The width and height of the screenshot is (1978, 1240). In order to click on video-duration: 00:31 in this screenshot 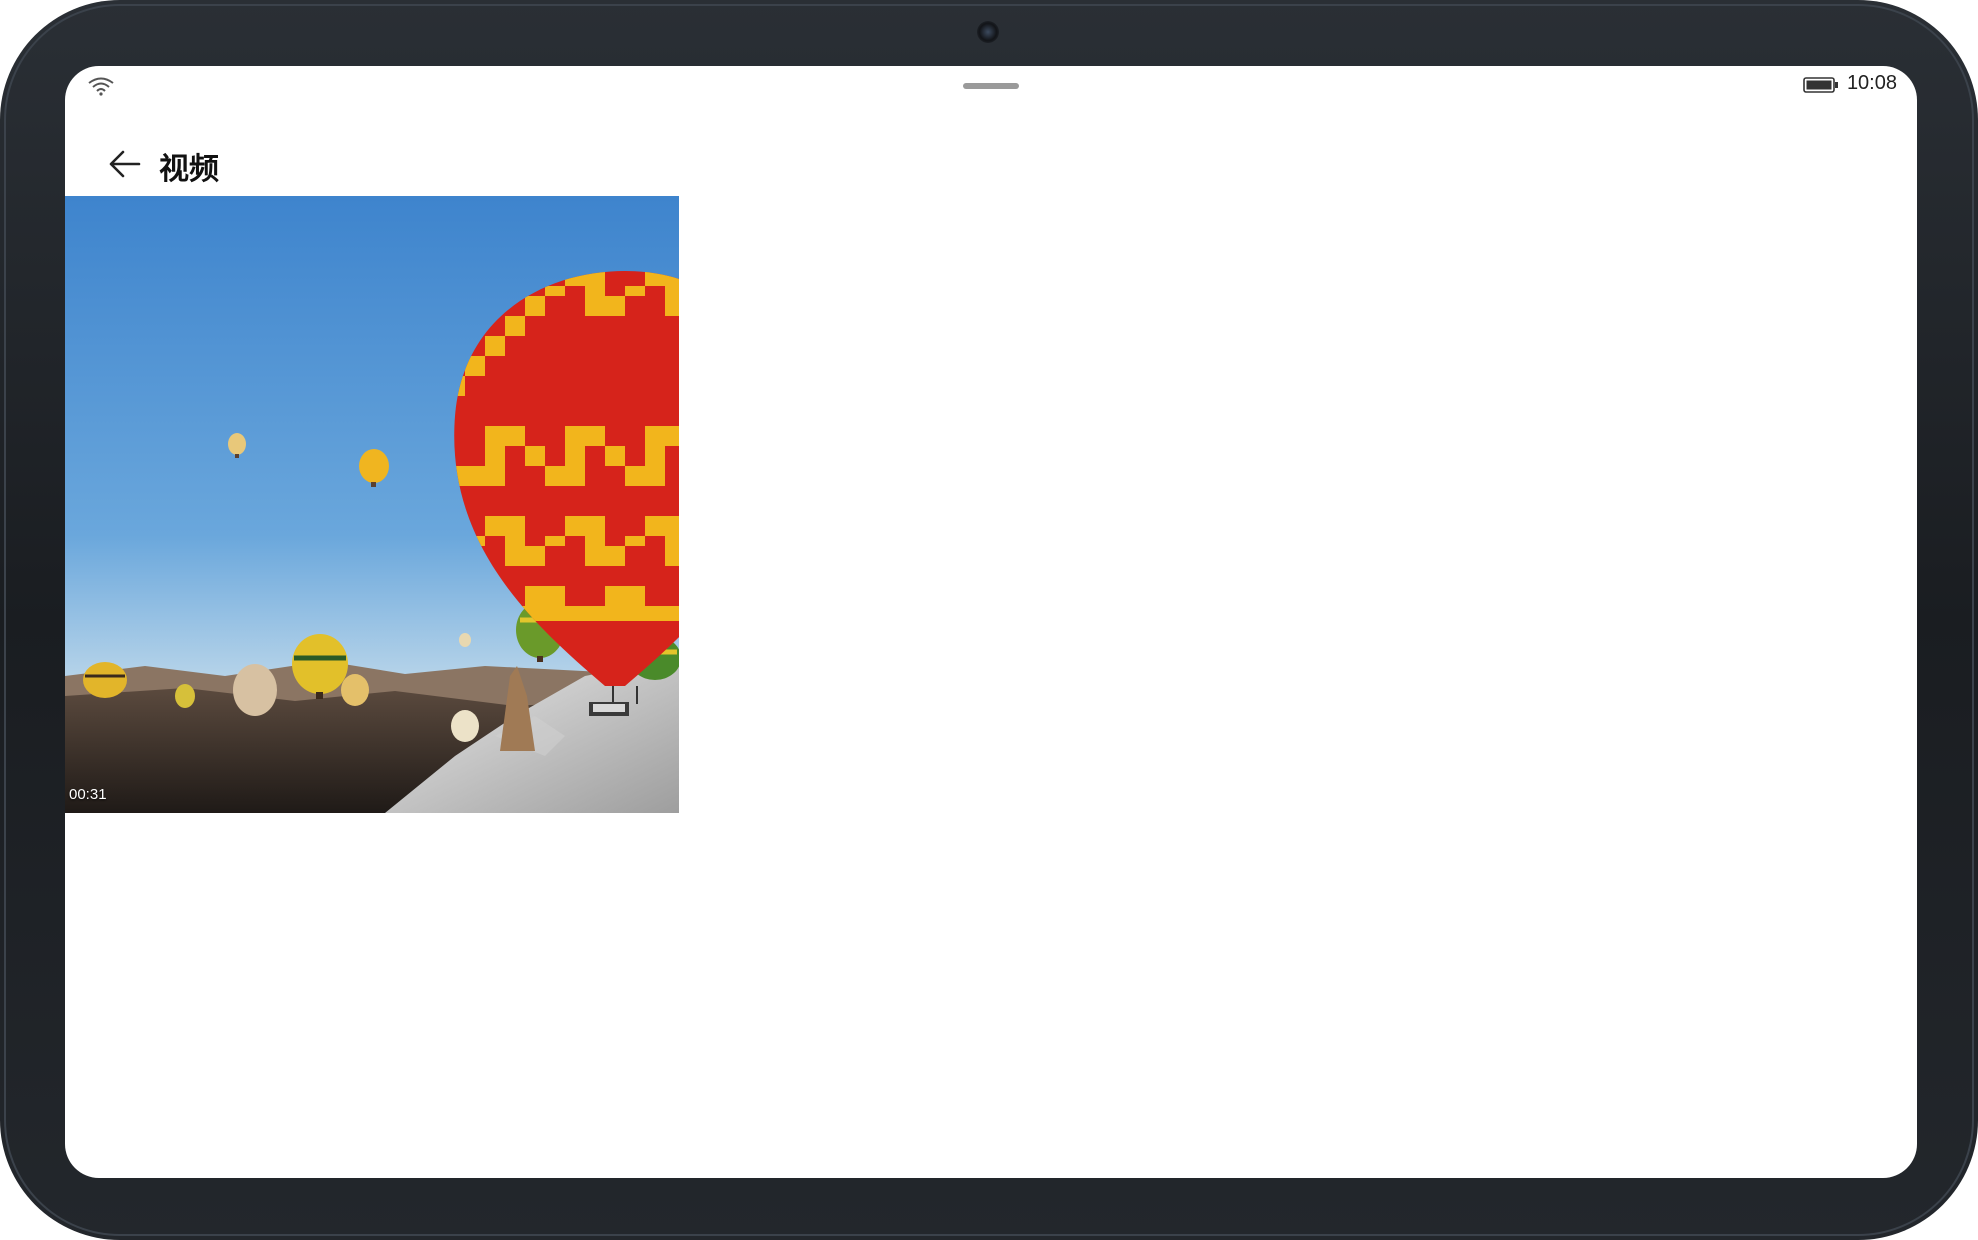, I will do `click(88, 794)`.